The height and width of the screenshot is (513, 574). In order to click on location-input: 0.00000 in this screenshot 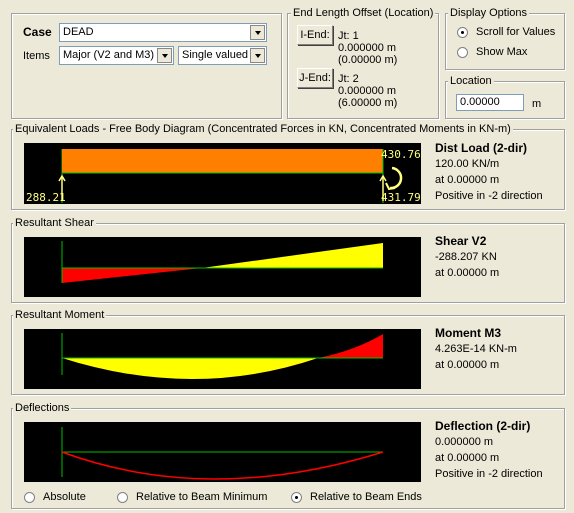, I will do `click(490, 102)`.